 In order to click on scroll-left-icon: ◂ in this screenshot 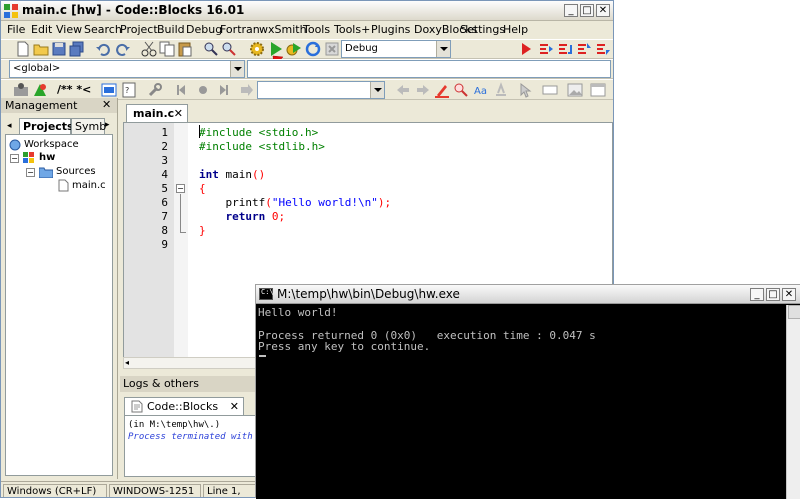, I will do `click(127, 362)`.